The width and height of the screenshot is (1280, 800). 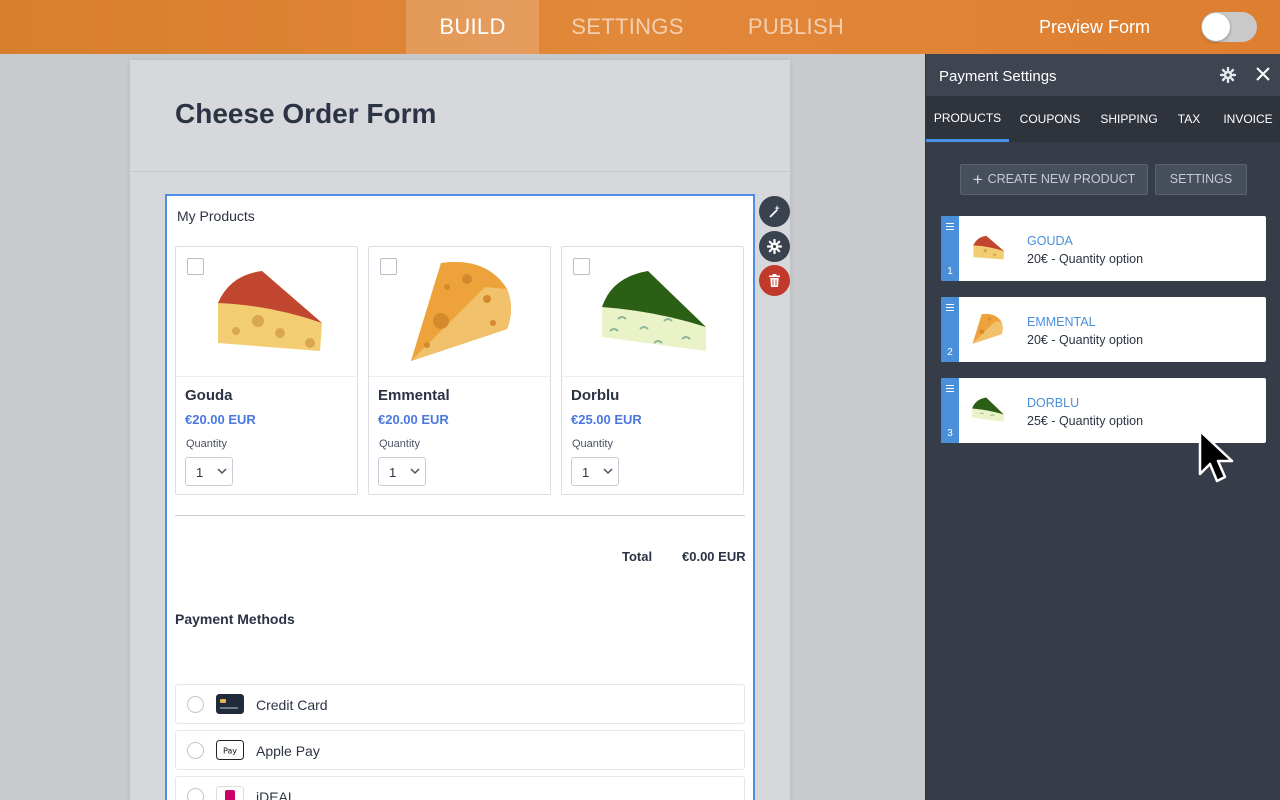 What do you see at coordinates (472, 27) in the screenshot?
I see `tab-build: BUILD` at bounding box center [472, 27].